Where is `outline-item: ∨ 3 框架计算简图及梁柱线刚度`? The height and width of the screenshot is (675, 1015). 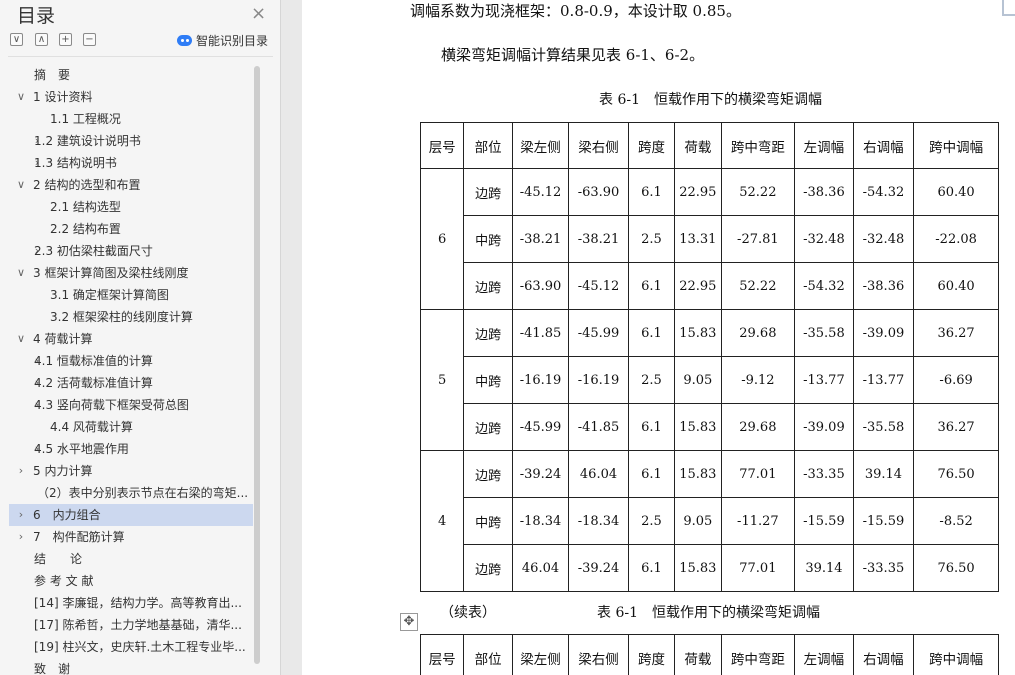 outline-item: ∨ 3 框架计算简图及梁柱线刚度 is located at coordinates (131, 273).